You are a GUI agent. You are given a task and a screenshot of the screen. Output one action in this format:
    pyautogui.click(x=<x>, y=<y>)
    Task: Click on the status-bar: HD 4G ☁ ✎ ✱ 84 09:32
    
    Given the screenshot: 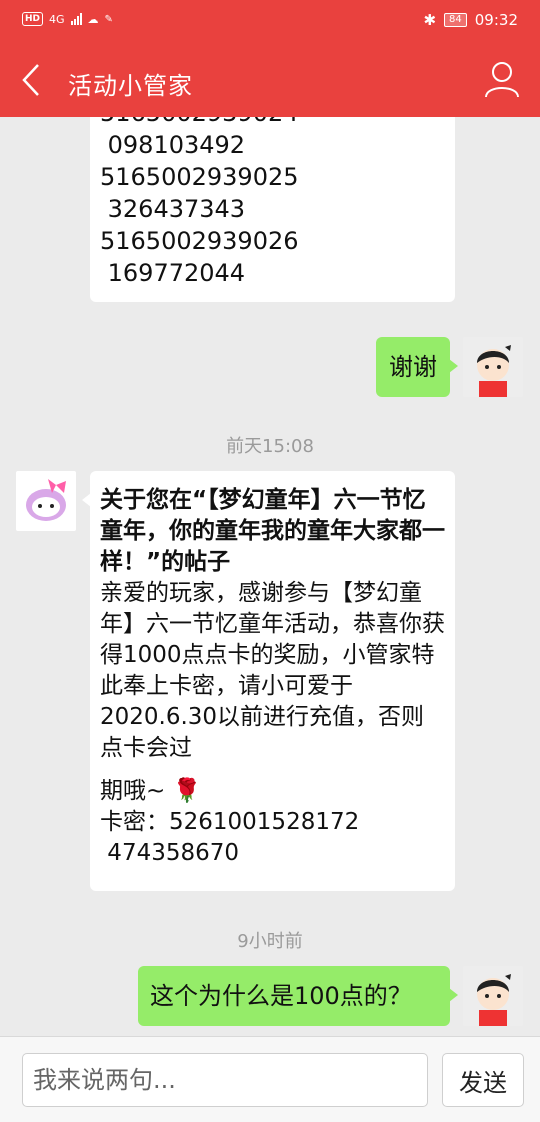 What is the action you would take?
    pyautogui.click(x=270, y=22)
    